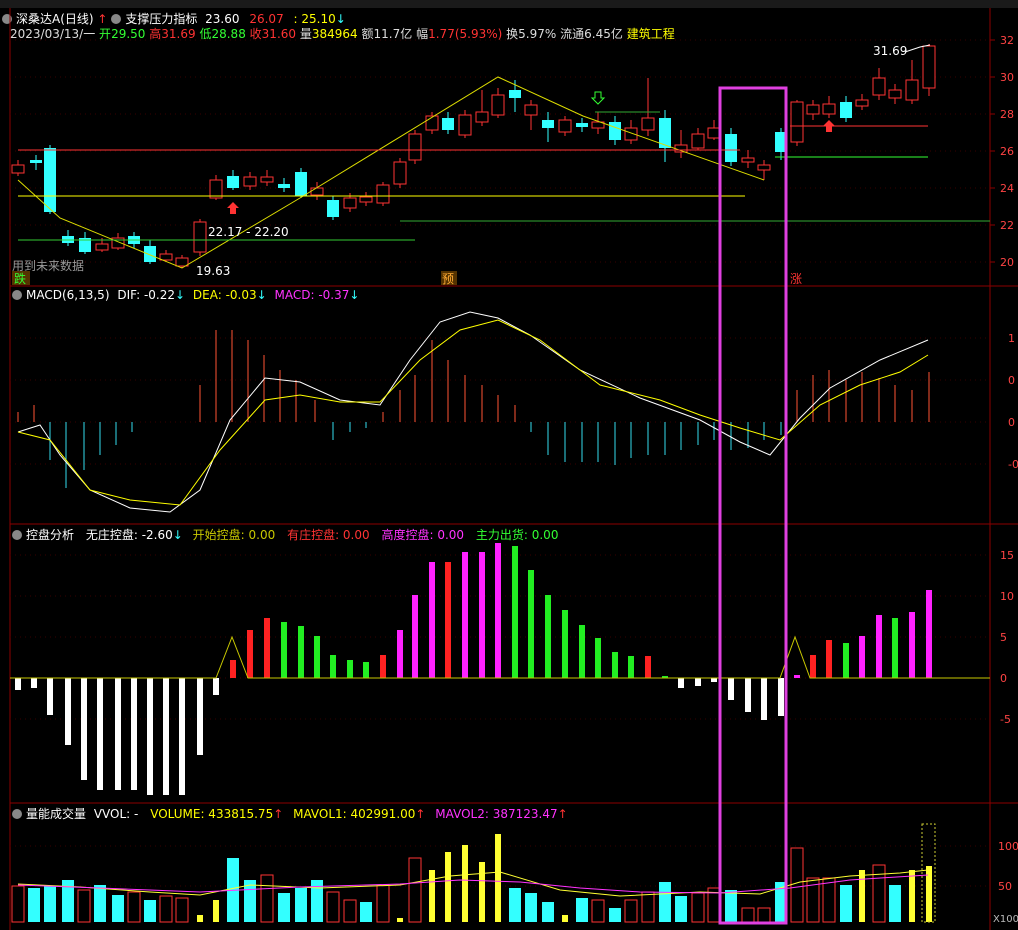  I want to click on price-tick: 20, so click(1007, 262).